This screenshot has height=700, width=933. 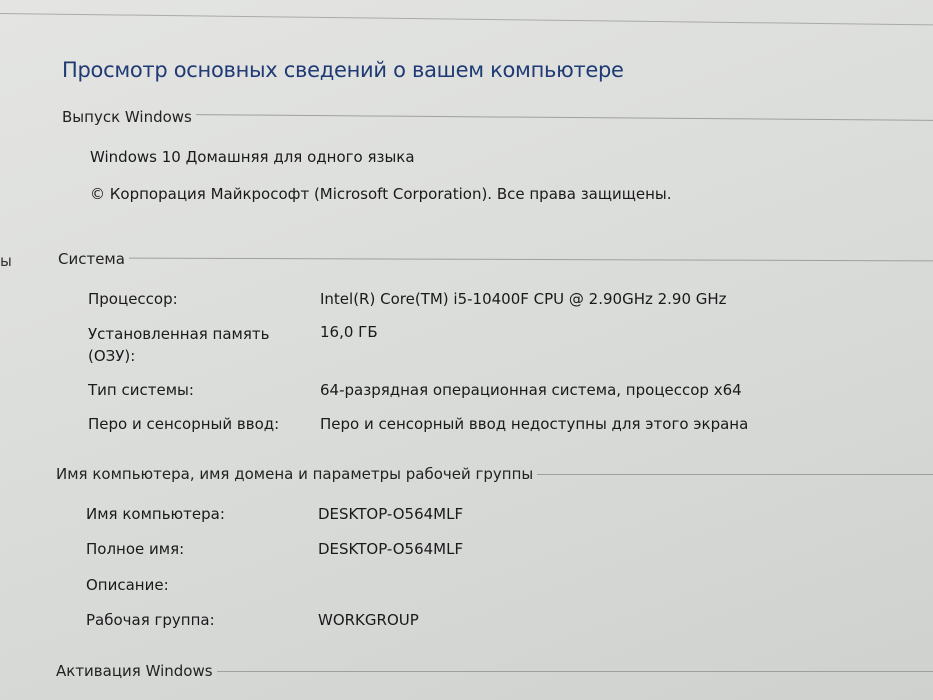 I want to click on edition-name: Windows 10 Домашняя для одного языка, so click(x=252, y=157).